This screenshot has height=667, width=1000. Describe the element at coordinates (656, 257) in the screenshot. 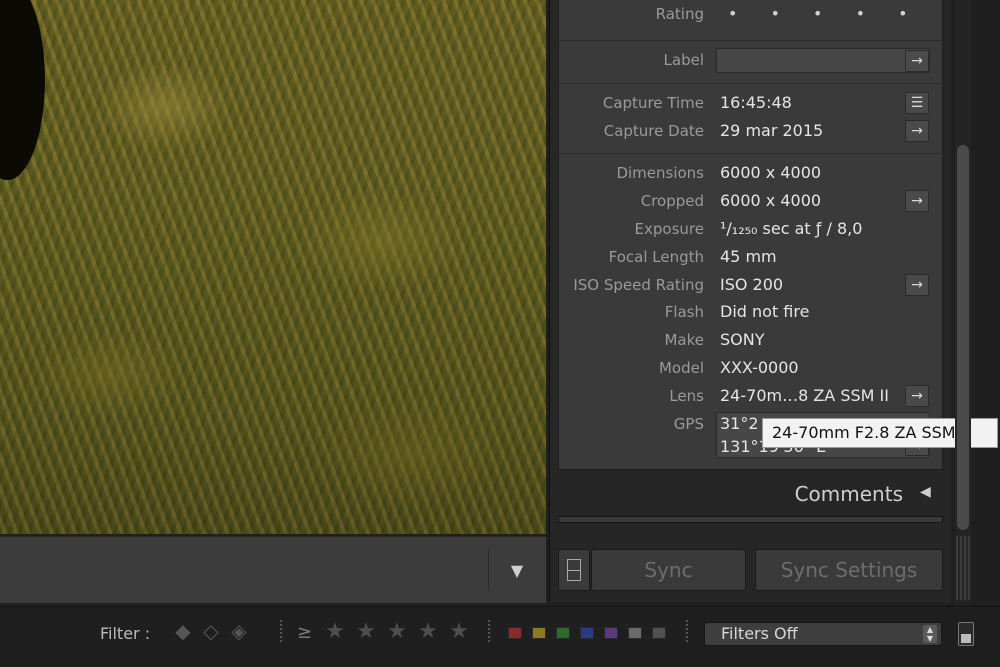

I see `focal-length-label: Focal Length` at that location.